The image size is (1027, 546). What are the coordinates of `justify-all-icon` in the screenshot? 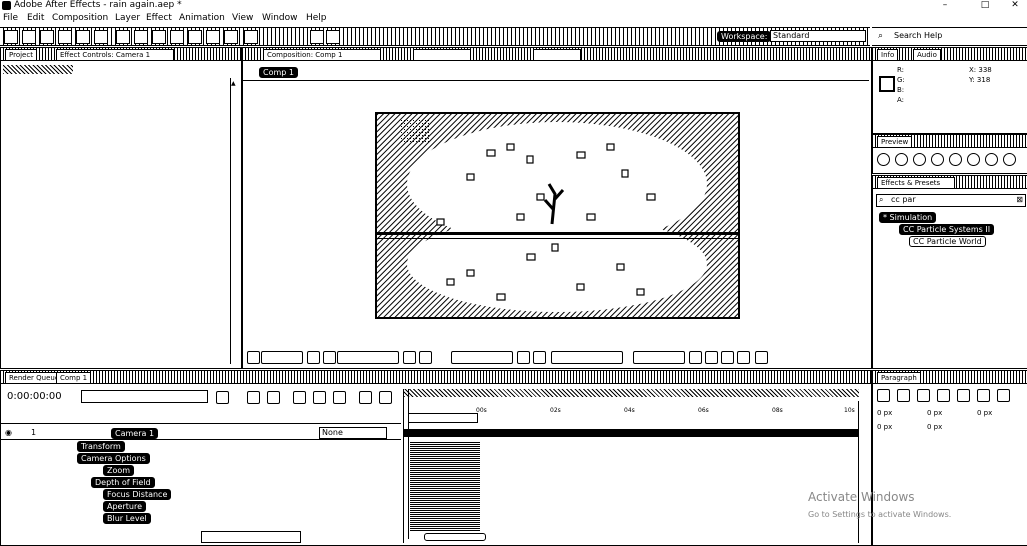 It's located at (1003, 395).